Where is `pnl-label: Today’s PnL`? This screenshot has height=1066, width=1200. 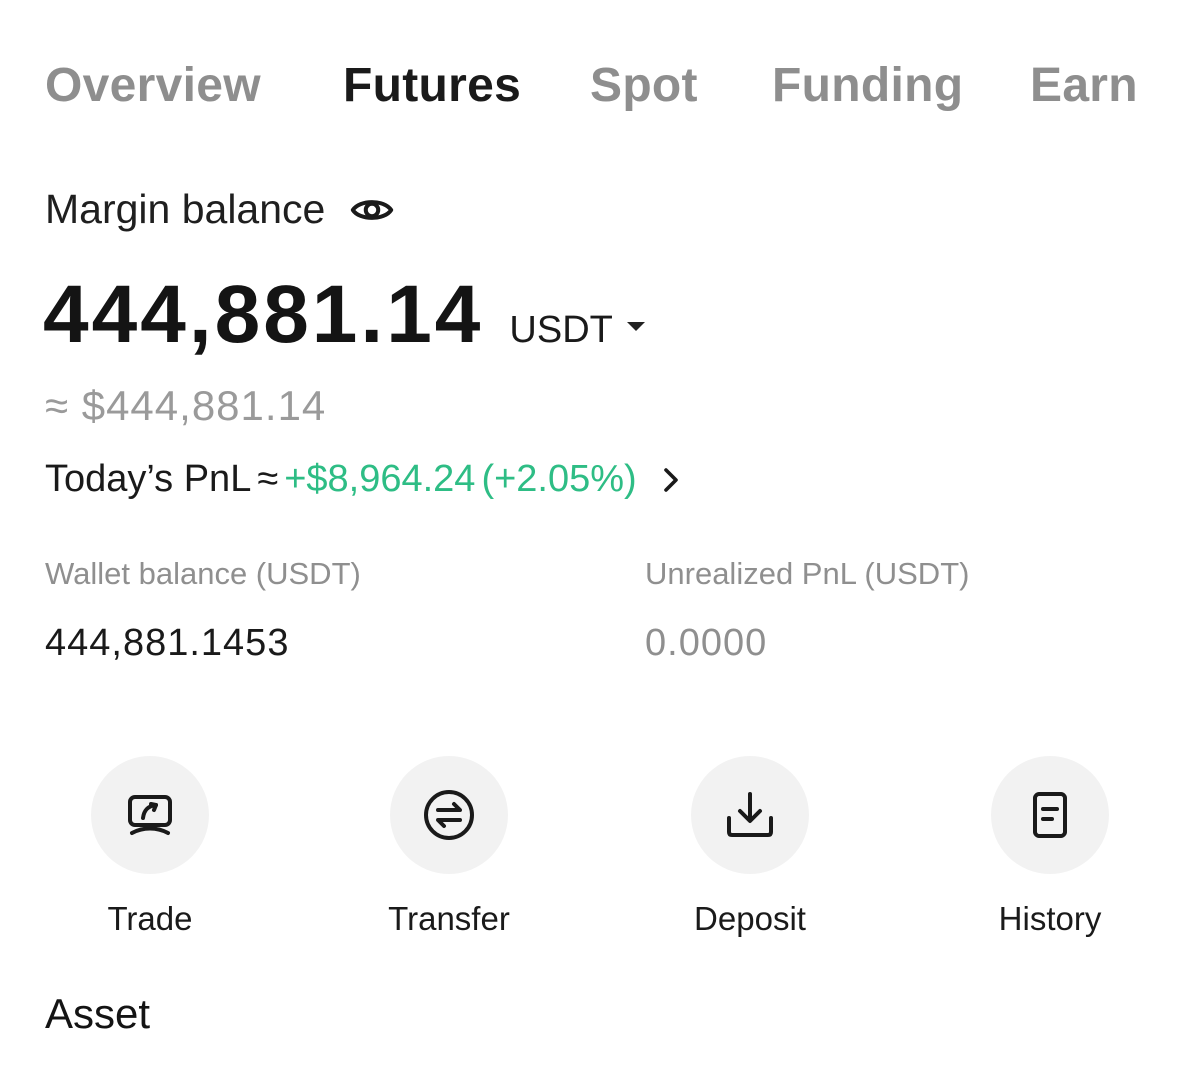 pnl-label: Today’s PnL is located at coordinates (148, 479).